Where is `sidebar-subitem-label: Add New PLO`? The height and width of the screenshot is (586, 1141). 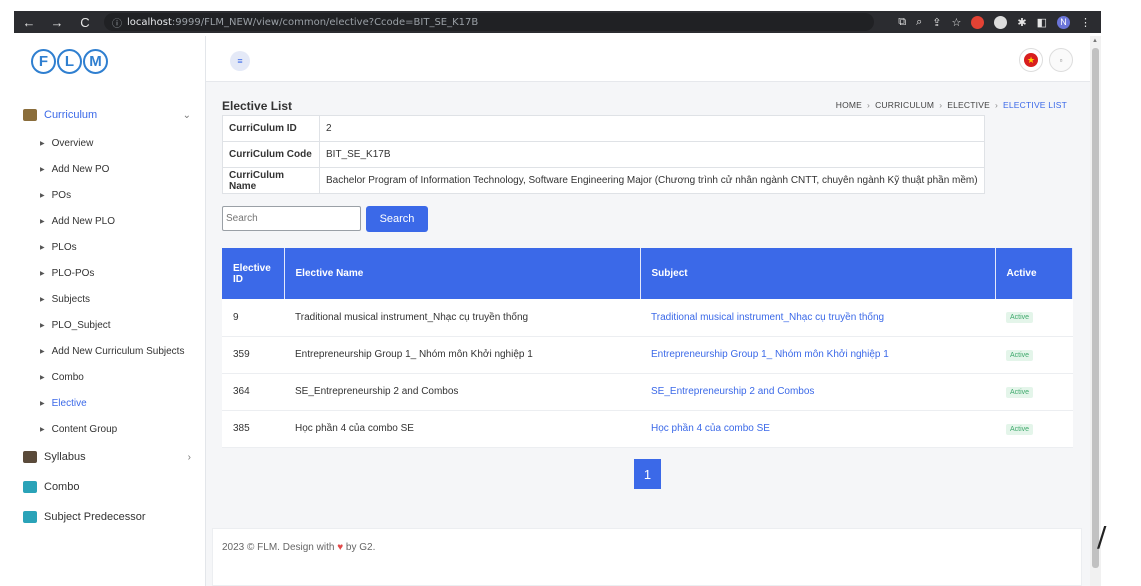 sidebar-subitem-label: Add New PLO is located at coordinates (83, 221).